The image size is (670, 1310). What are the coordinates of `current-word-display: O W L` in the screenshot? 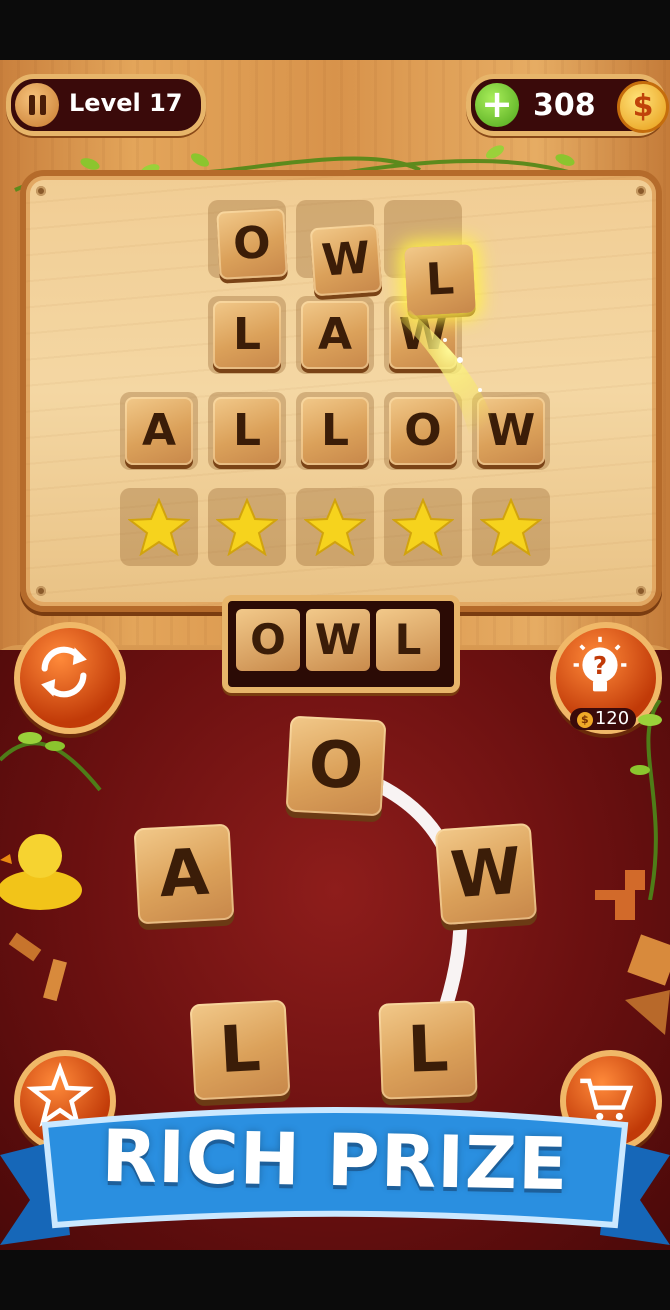 It's located at (341, 644).